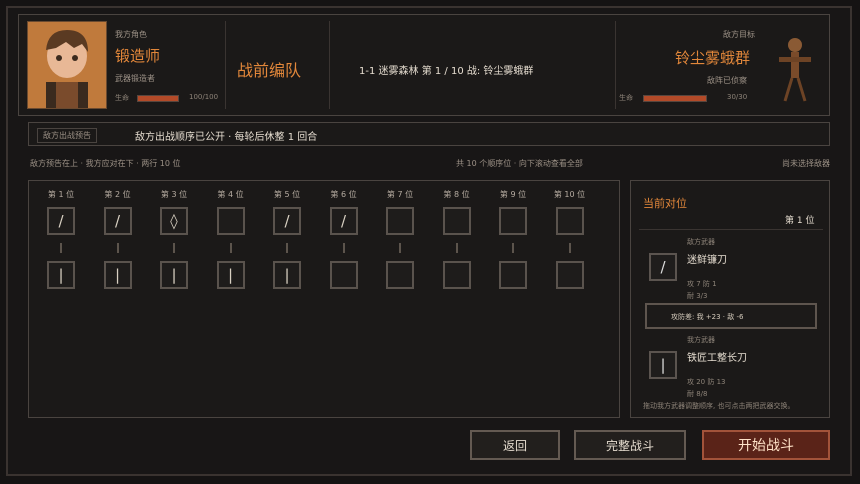 The width and height of the screenshot is (860, 484). What do you see at coordinates (800, 221) in the screenshot?
I see `detail-position: 第 1 位` at bounding box center [800, 221].